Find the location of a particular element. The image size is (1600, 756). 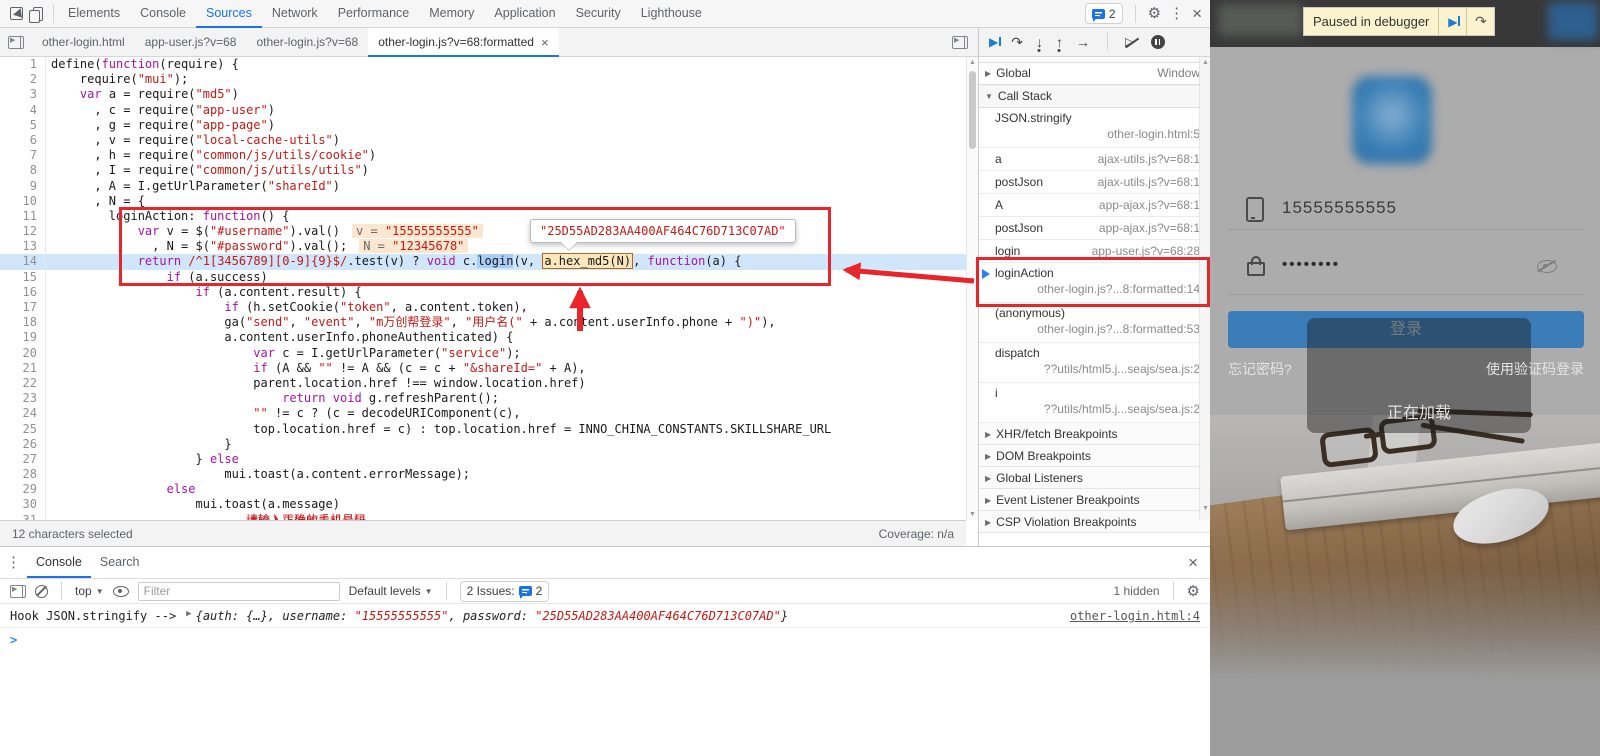

code-text: if (a.content.result) { is located at coordinates (278, 291).